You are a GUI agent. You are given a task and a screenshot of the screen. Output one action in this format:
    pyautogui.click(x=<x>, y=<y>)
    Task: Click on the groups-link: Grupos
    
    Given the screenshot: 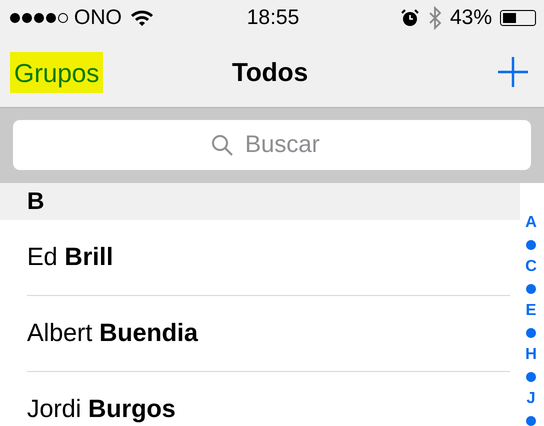 What is the action you would take?
    pyautogui.click(x=57, y=72)
    